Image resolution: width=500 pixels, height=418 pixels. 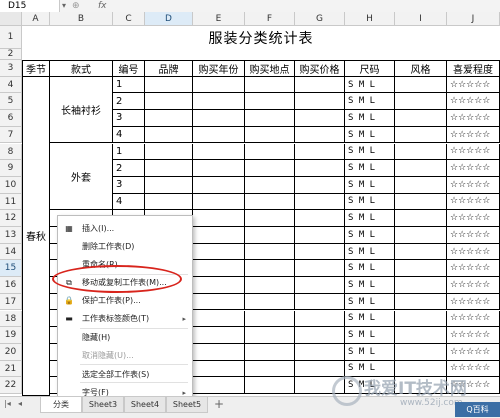 What do you see at coordinates (81, 68) in the screenshot?
I see `header-cell: 款式` at bounding box center [81, 68].